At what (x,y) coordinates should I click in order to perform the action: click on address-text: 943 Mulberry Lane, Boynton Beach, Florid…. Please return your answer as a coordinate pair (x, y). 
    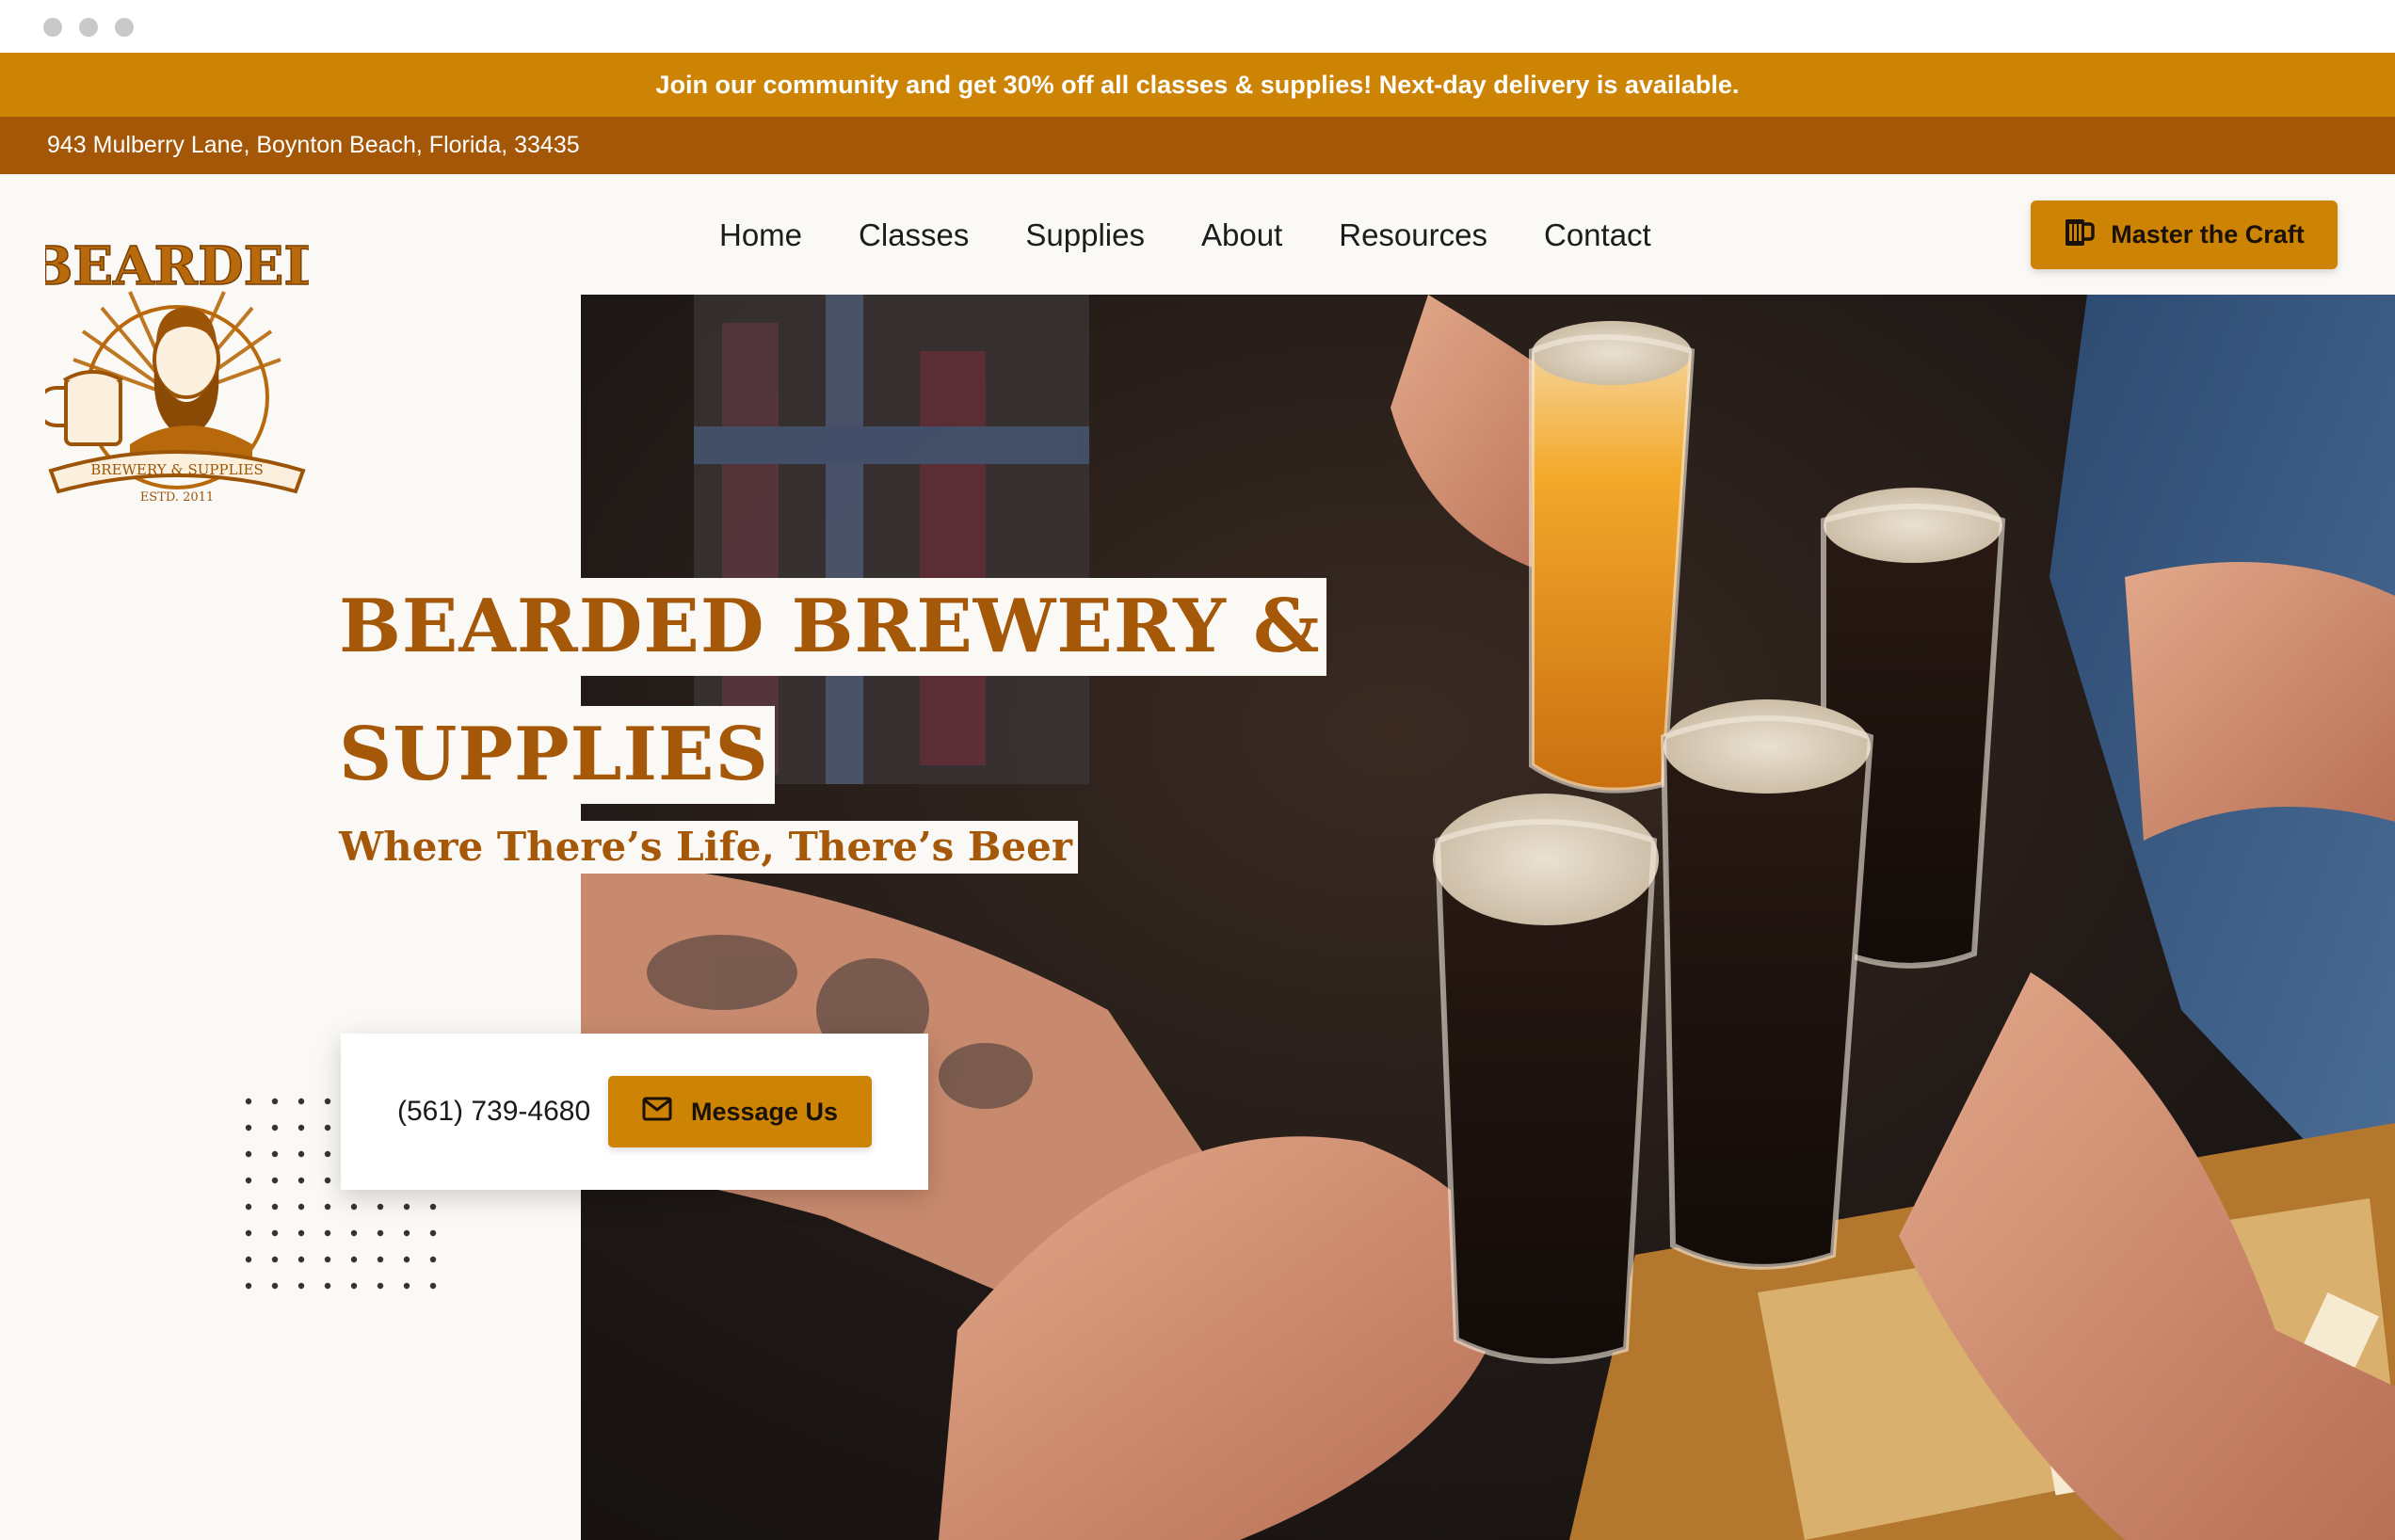
    Looking at the image, I should click on (313, 145).